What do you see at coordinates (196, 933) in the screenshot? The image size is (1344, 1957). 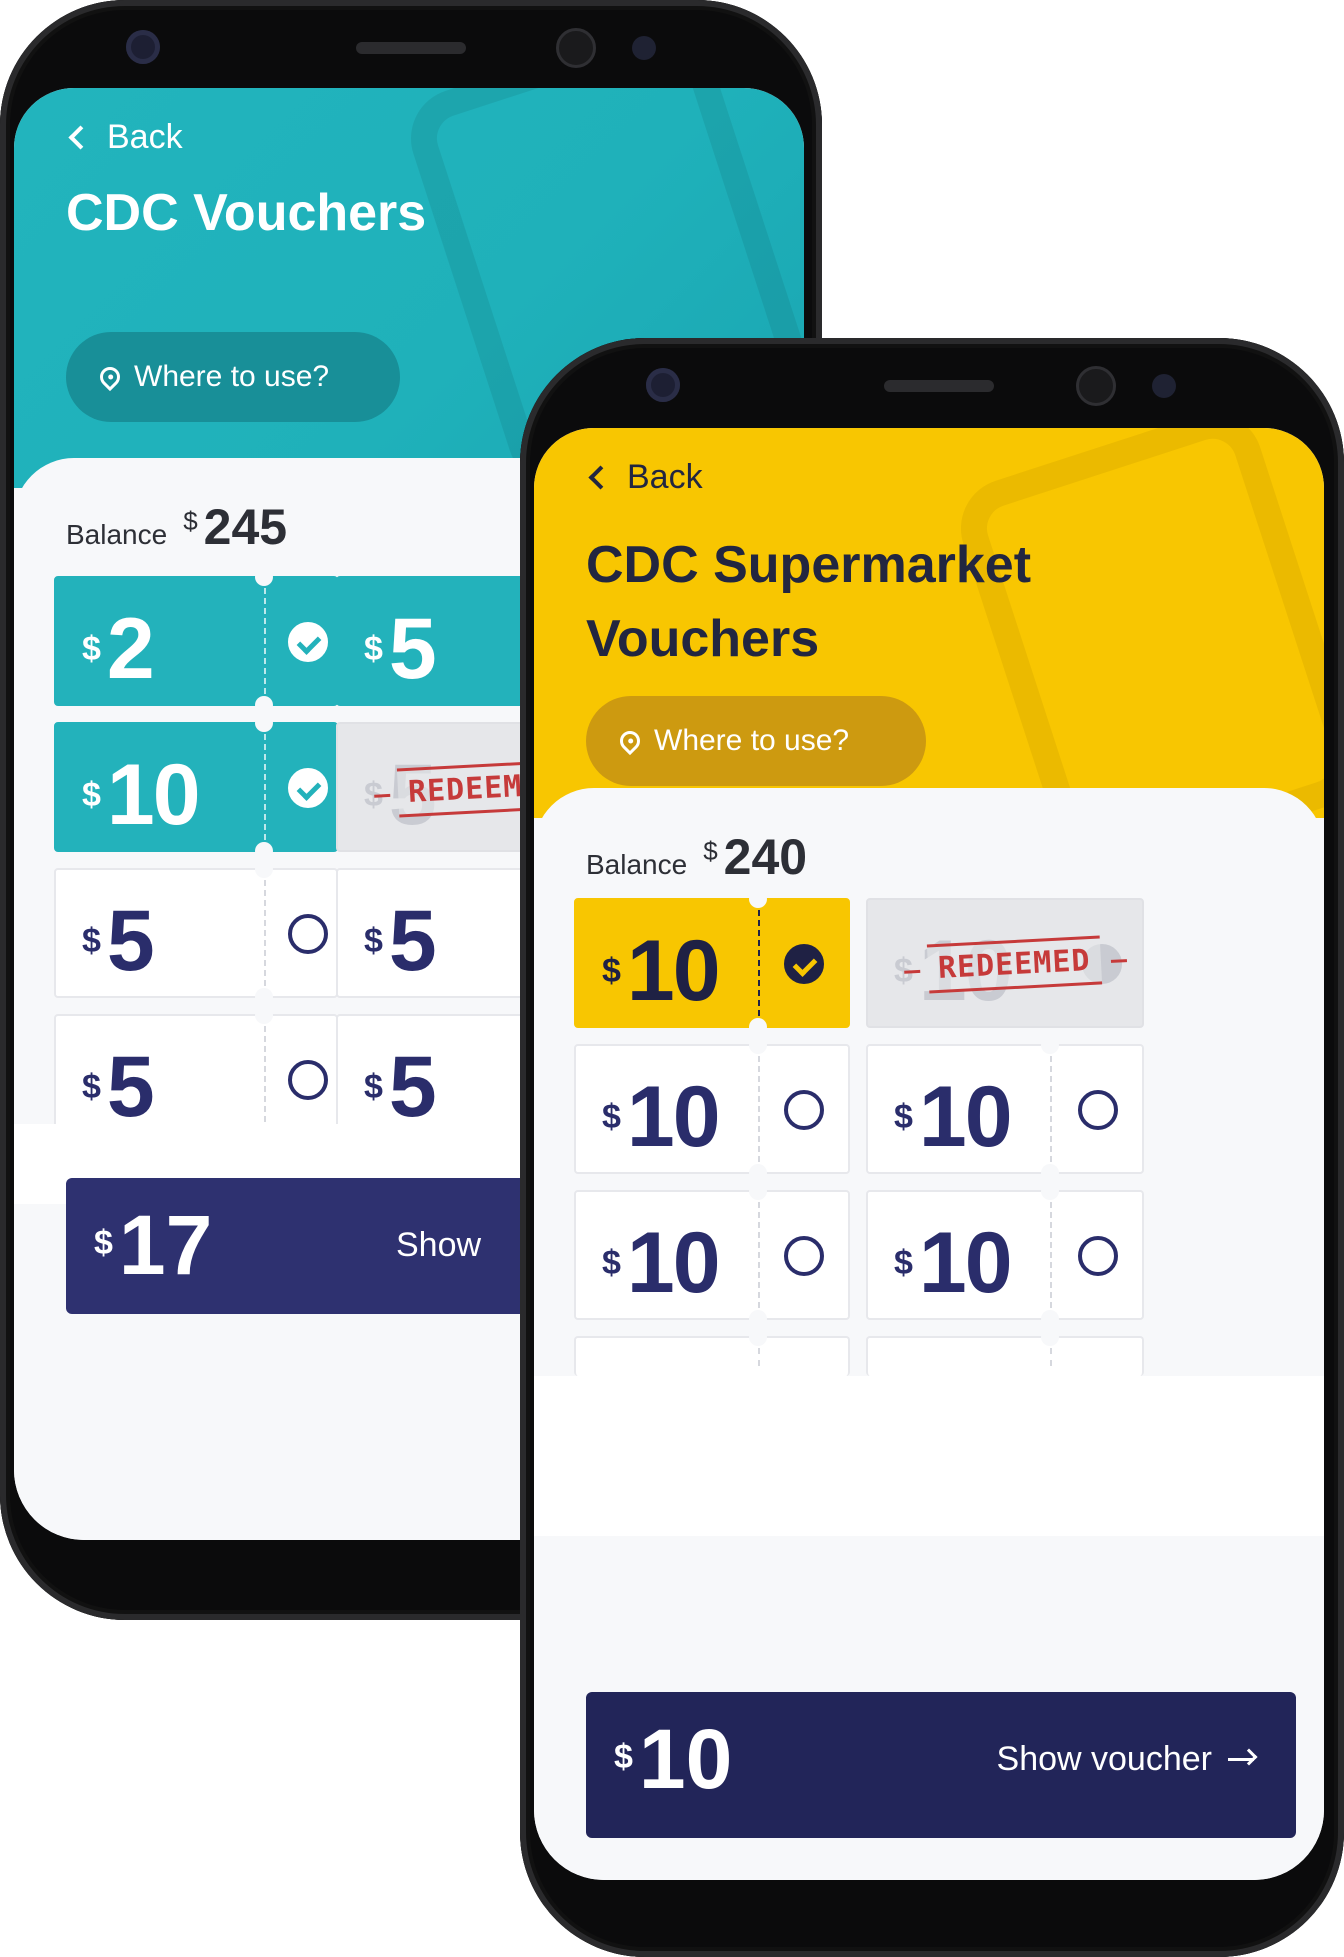 I see `voucher-card: $5` at bounding box center [196, 933].